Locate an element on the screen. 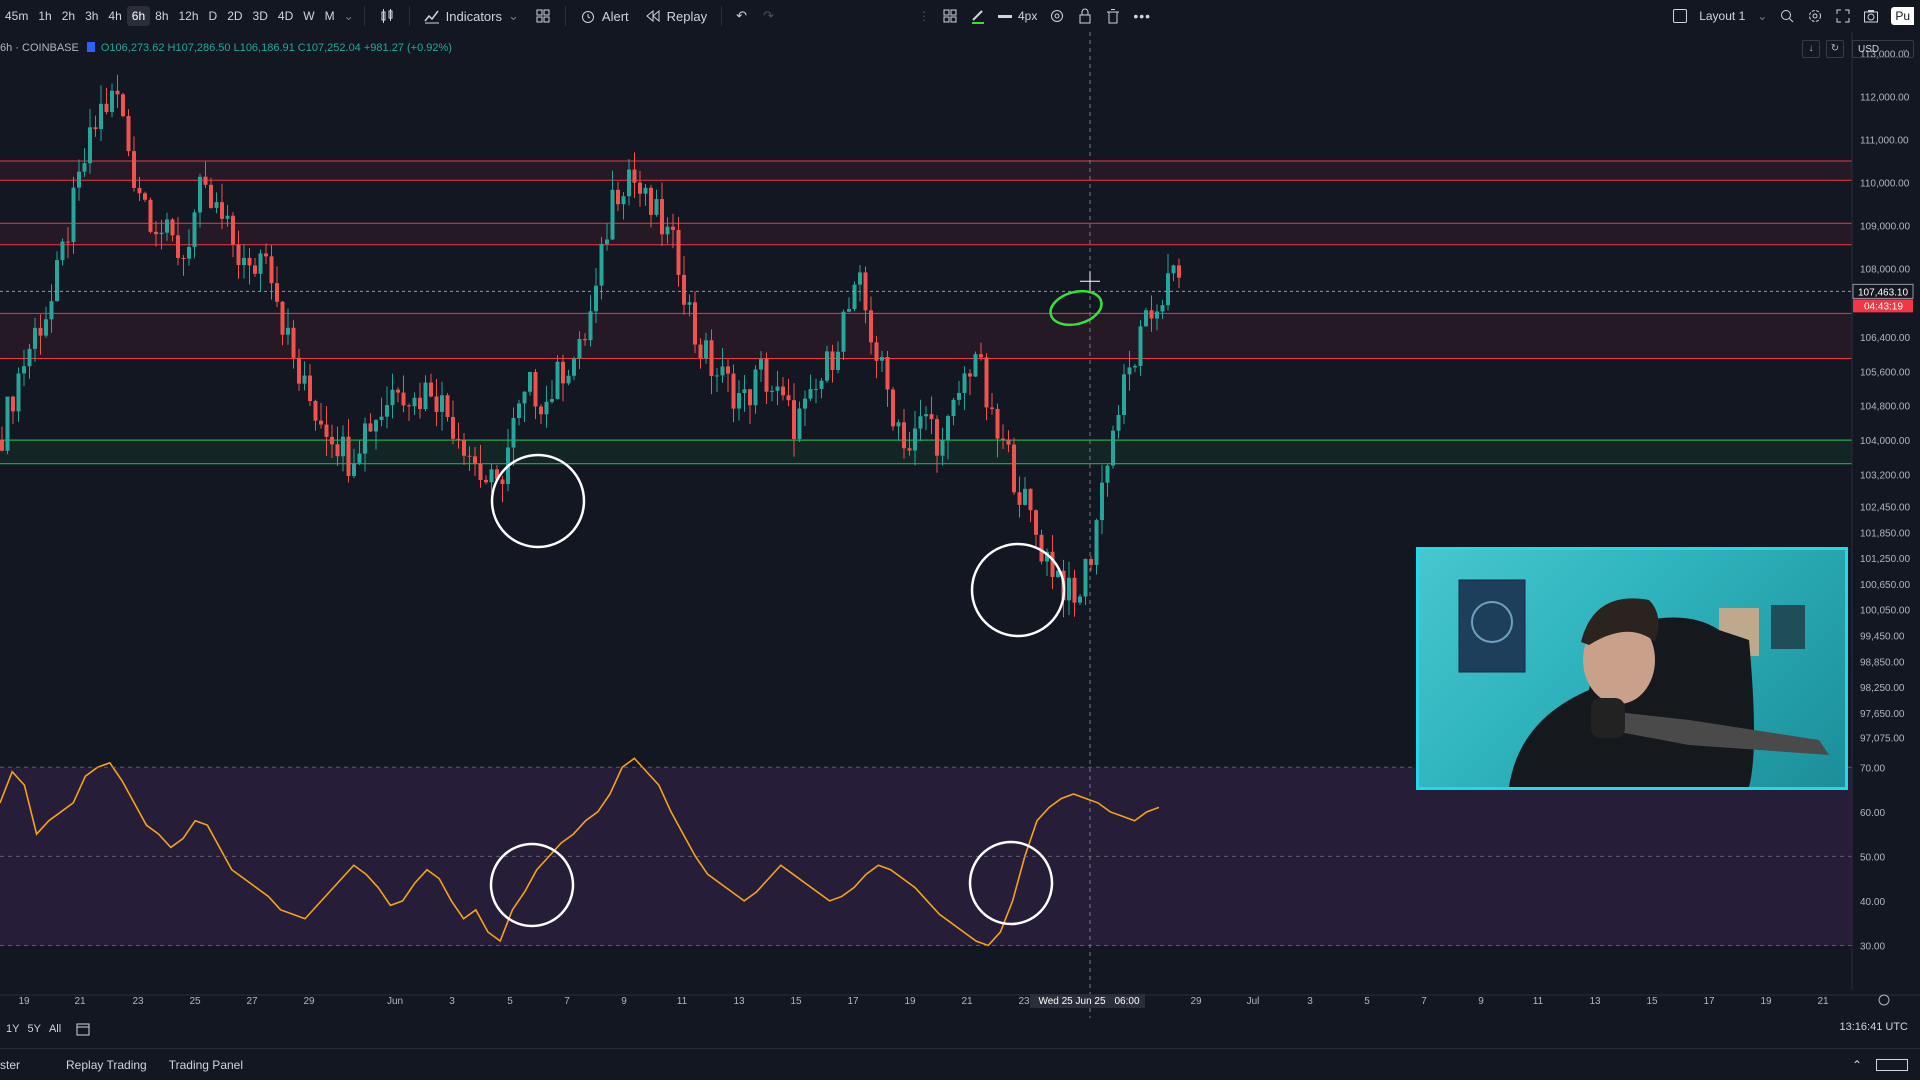  timeframe-12h: 12h is located at coordinates (189, 16).